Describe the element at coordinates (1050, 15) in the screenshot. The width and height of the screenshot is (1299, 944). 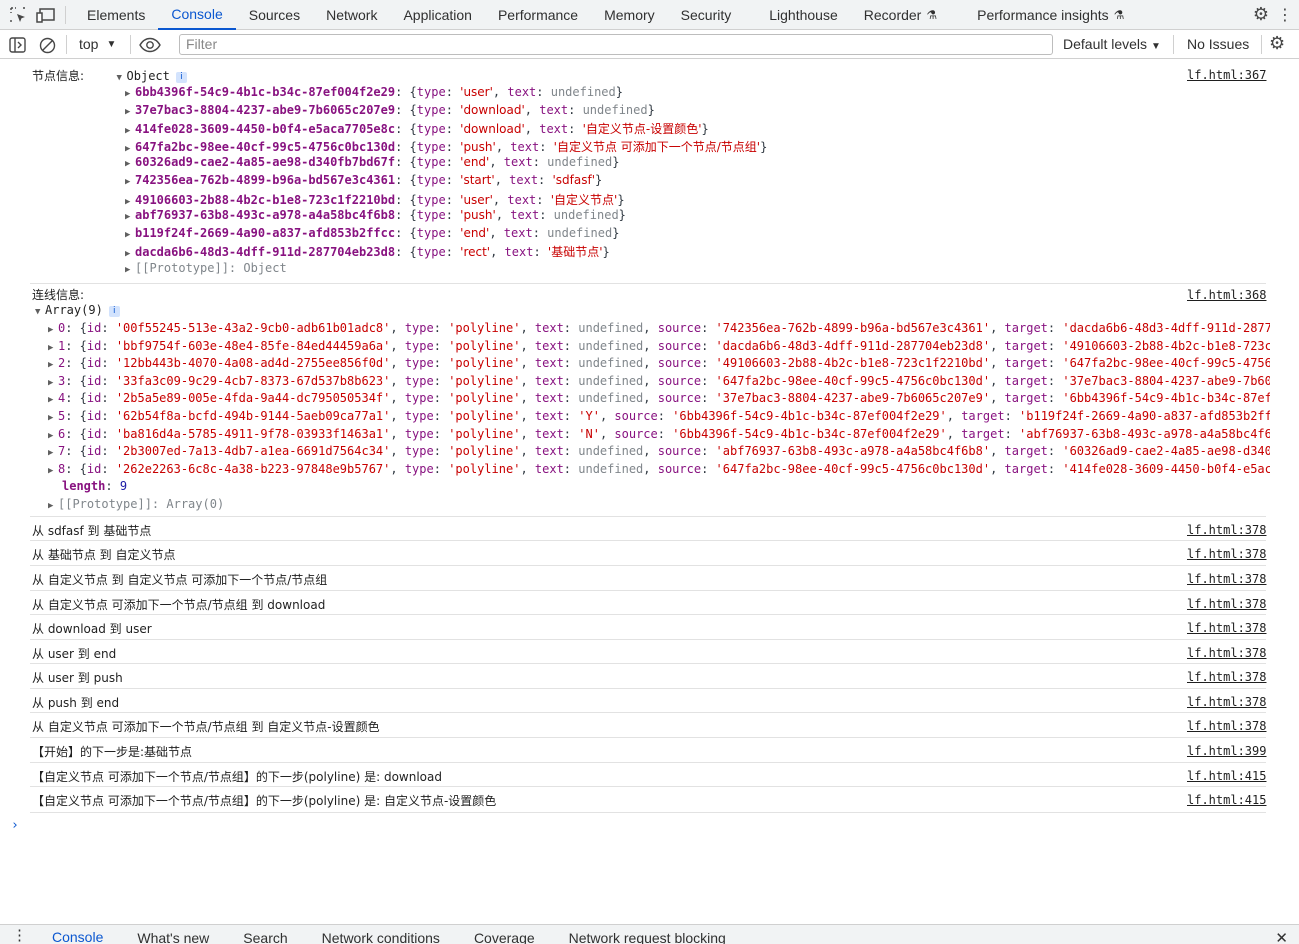
I see `tab-performance-insights: Performance insights ⚗` at that location.